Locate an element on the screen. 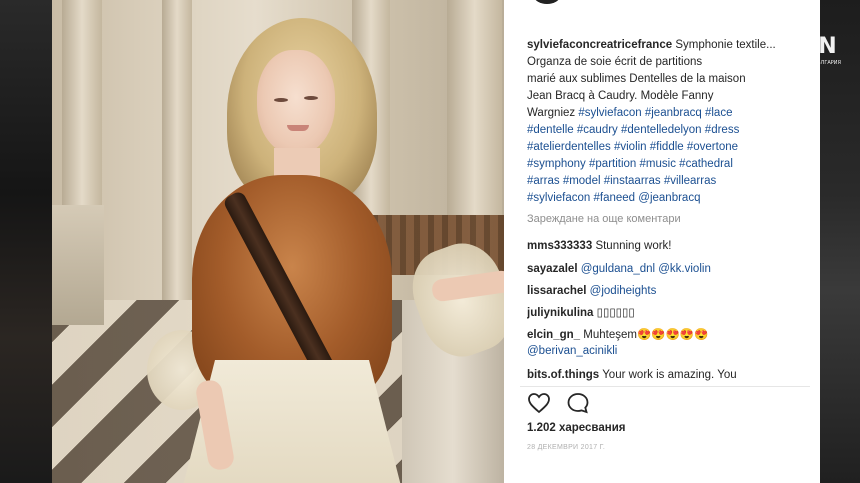 The width and height of the screenshot is (860, 483). hashtag-link: #dentelle is located at coordinates (550, 130).